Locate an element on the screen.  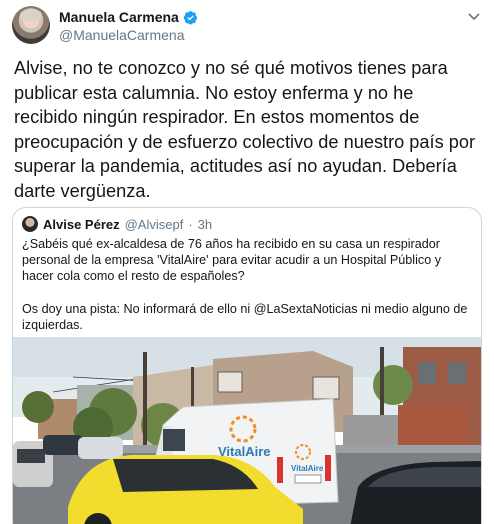
verified-badge-icon is located at coordinates (190, 17).